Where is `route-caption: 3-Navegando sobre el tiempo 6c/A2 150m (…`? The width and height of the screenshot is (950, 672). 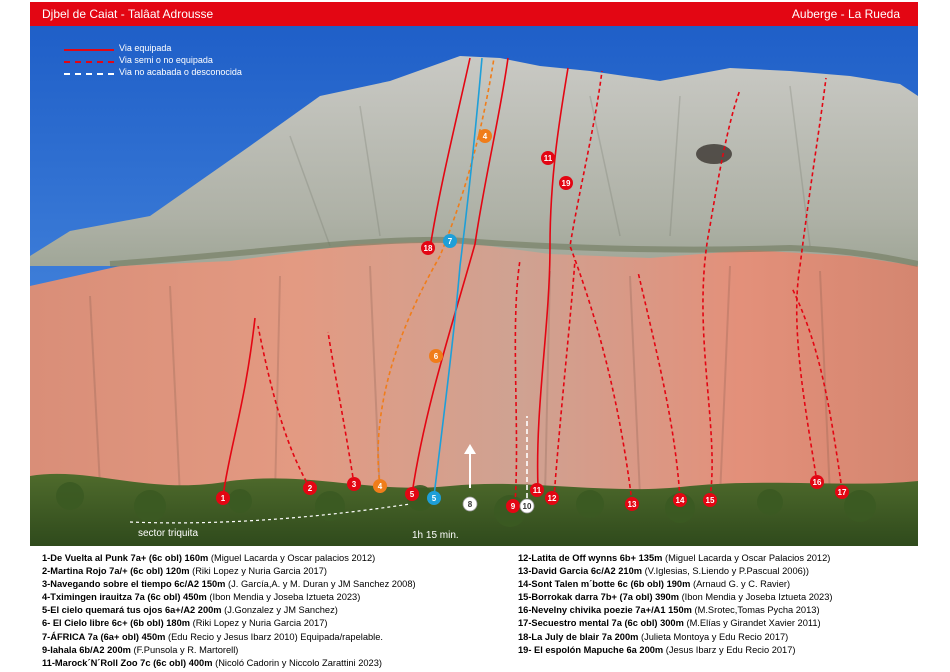
route-caption: 3-Navegando sobre el tiempo 6c/A2 150m (… is located at coordinates (229, 584).